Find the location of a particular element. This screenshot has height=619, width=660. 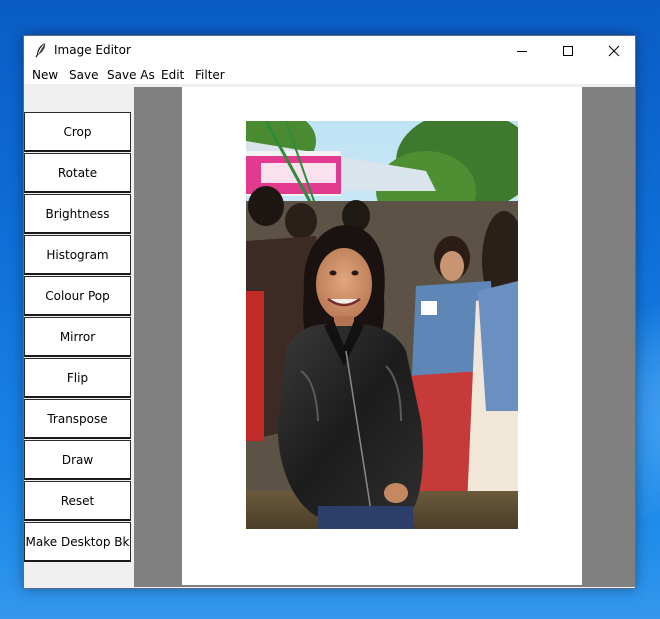

histogram-button: Histogram is located at coordinates (77, 255).